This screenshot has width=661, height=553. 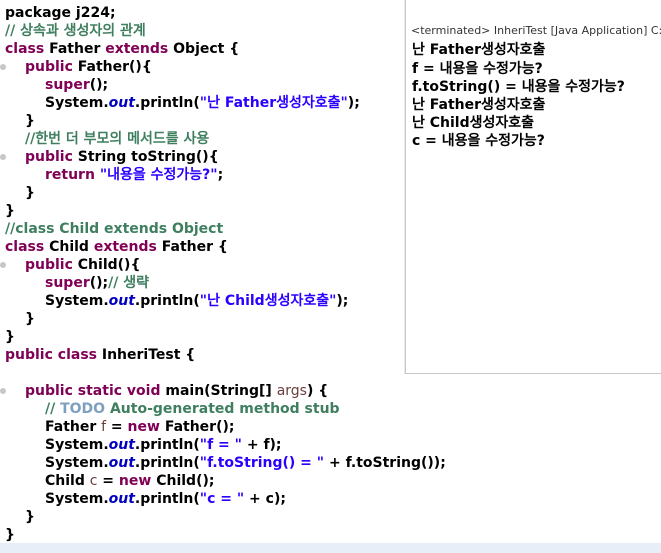 I want to click on comment-text: //class Child extends Object, so click(x=114, y=229).